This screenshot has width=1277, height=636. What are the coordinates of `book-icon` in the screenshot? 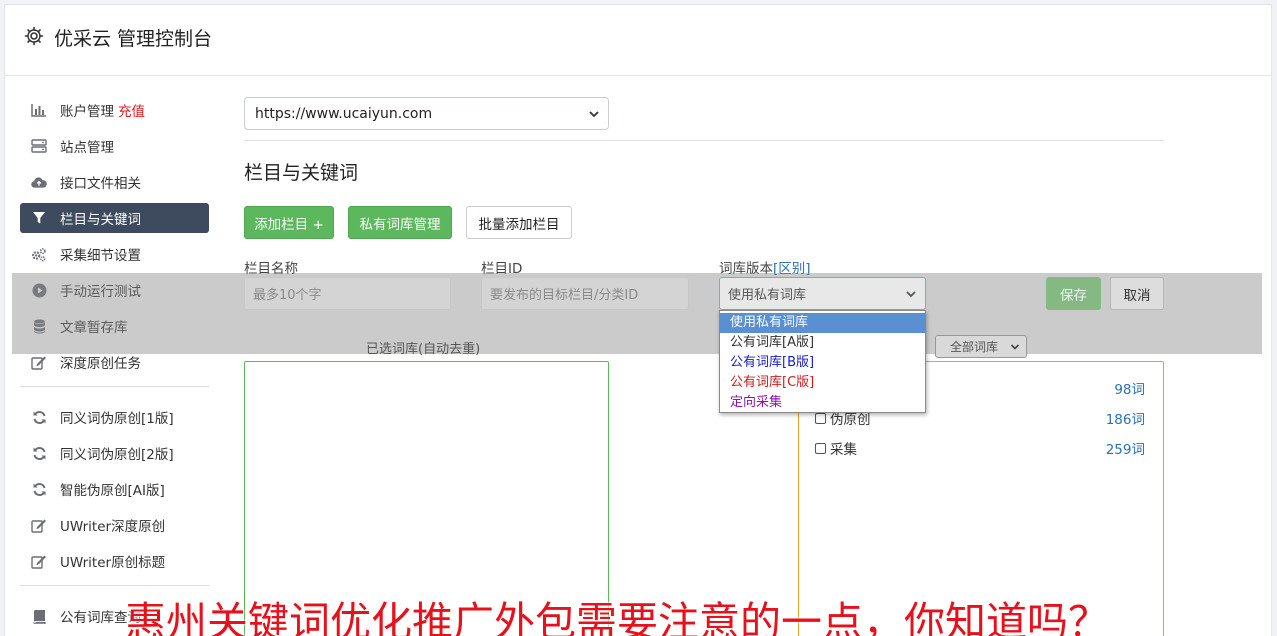 It's located at (39, 616).